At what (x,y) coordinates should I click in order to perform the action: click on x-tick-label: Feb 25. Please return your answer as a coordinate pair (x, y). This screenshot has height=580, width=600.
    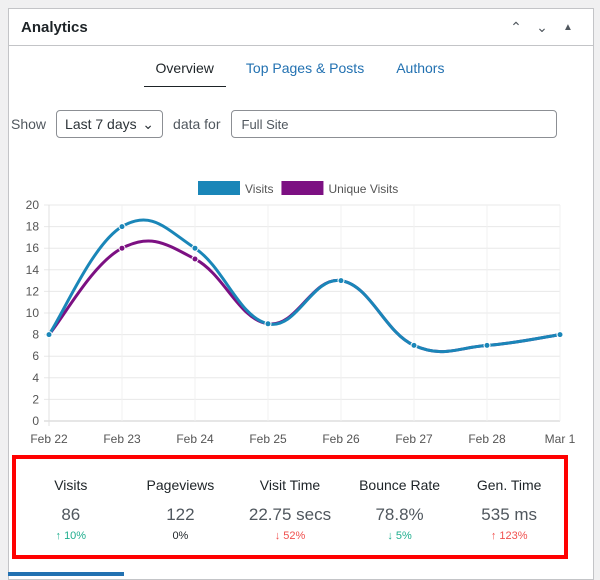
    Looking at the image, I should click on (268, 439).